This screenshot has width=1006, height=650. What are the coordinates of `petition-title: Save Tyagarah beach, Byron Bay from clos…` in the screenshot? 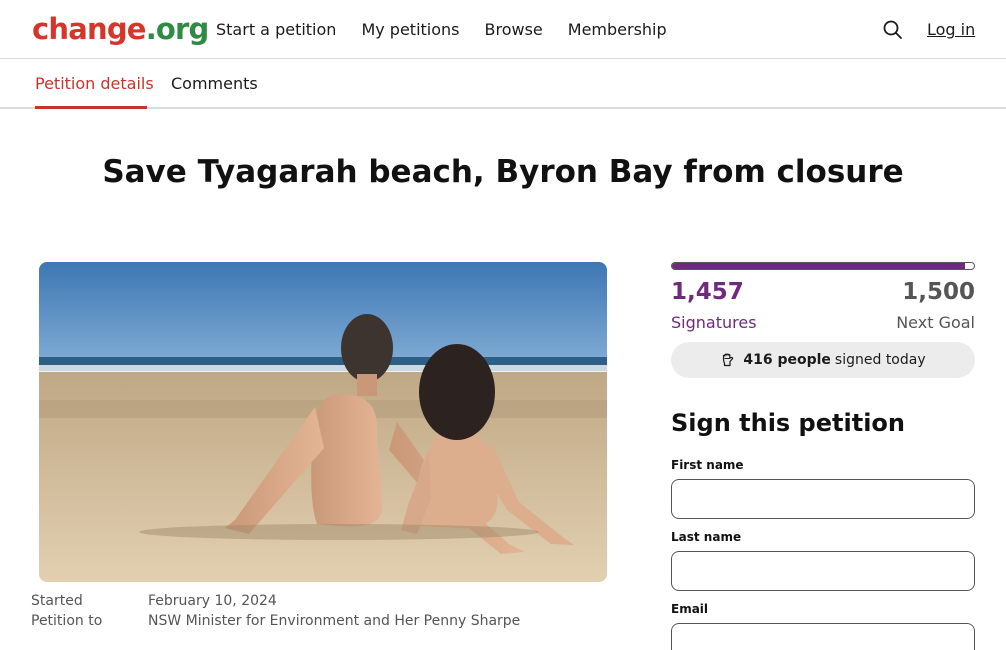 It's located at (503, 172).